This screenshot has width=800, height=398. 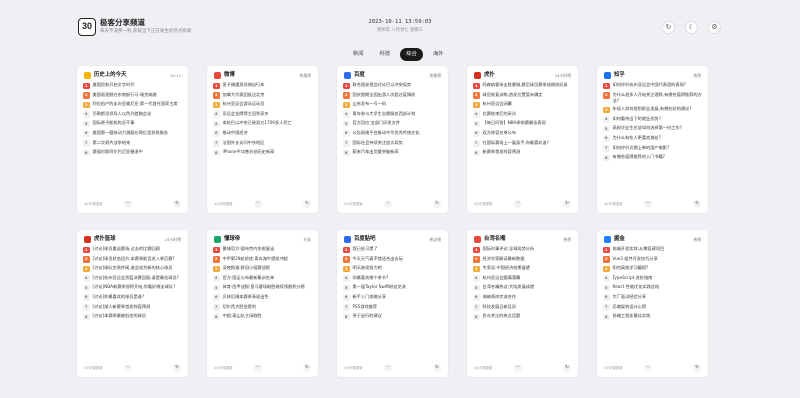 I want to click on list-item: 6 推动中国经济, so click(x=263, y=133).